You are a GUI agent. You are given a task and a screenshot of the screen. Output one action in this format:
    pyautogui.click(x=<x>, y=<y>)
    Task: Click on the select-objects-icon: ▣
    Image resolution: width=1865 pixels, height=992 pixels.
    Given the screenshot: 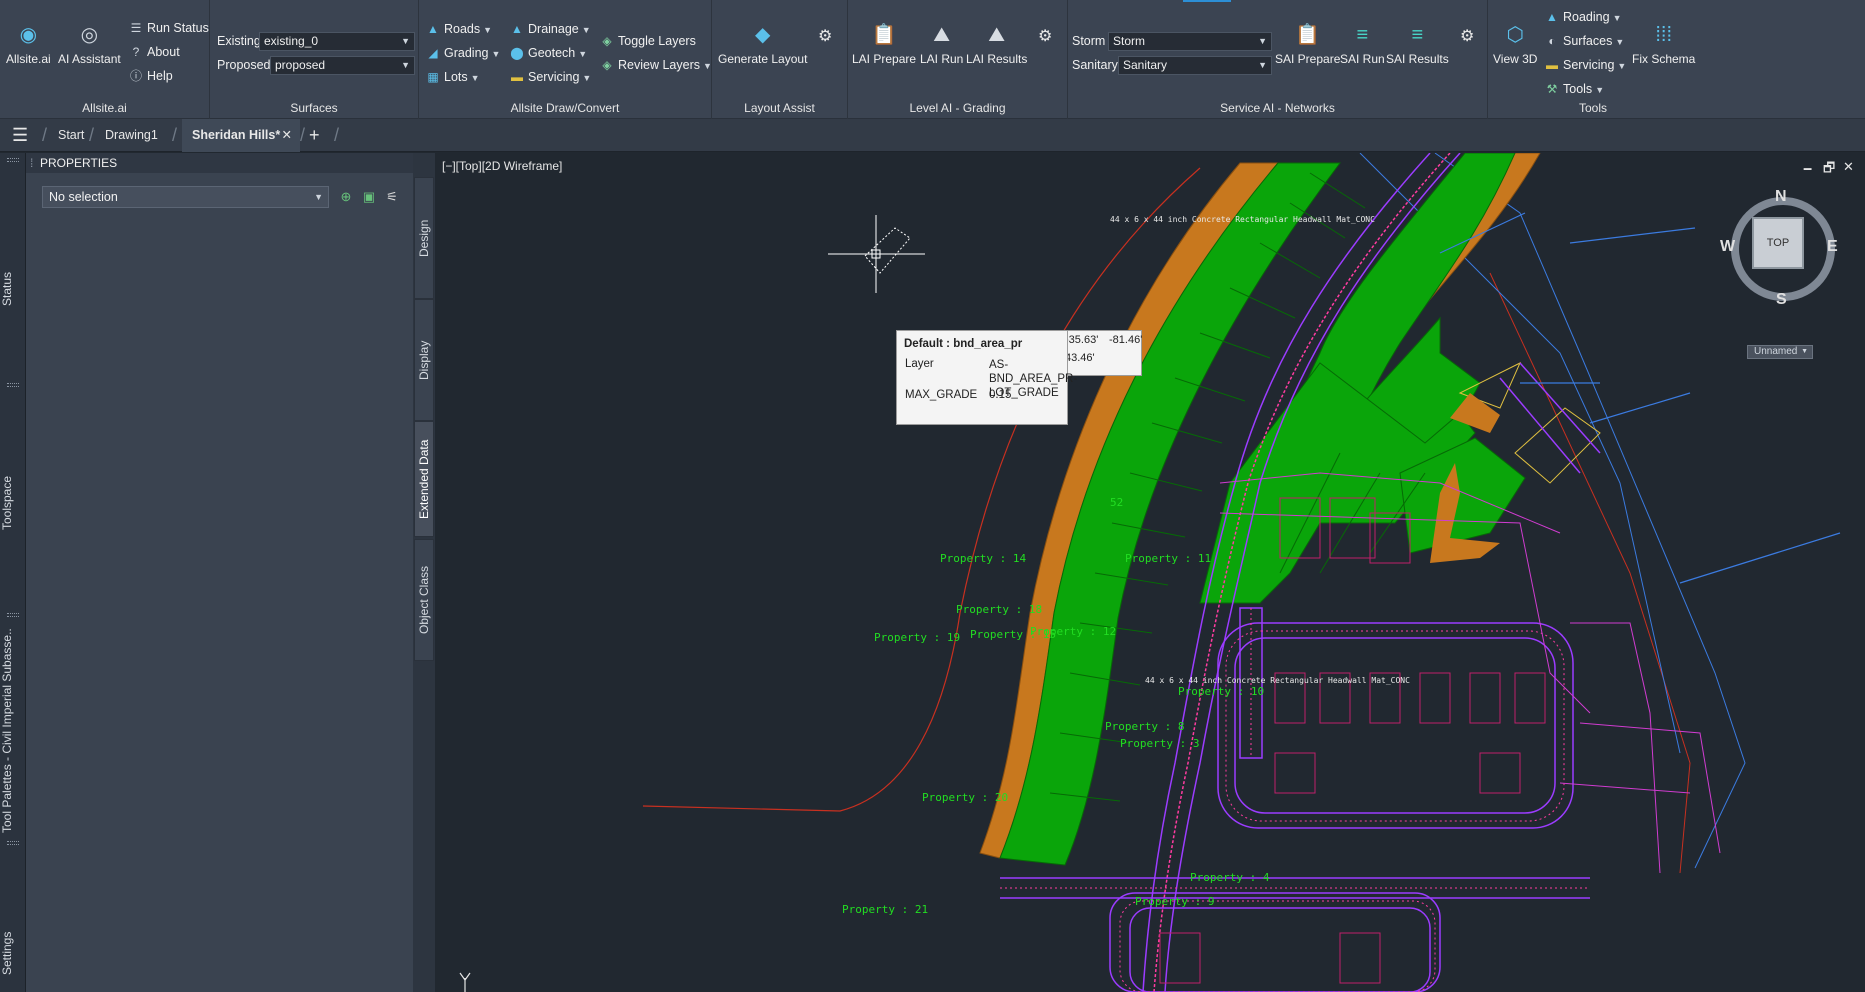 What is the action you would take?
    pyautogui.click(x=369, y=197)
    